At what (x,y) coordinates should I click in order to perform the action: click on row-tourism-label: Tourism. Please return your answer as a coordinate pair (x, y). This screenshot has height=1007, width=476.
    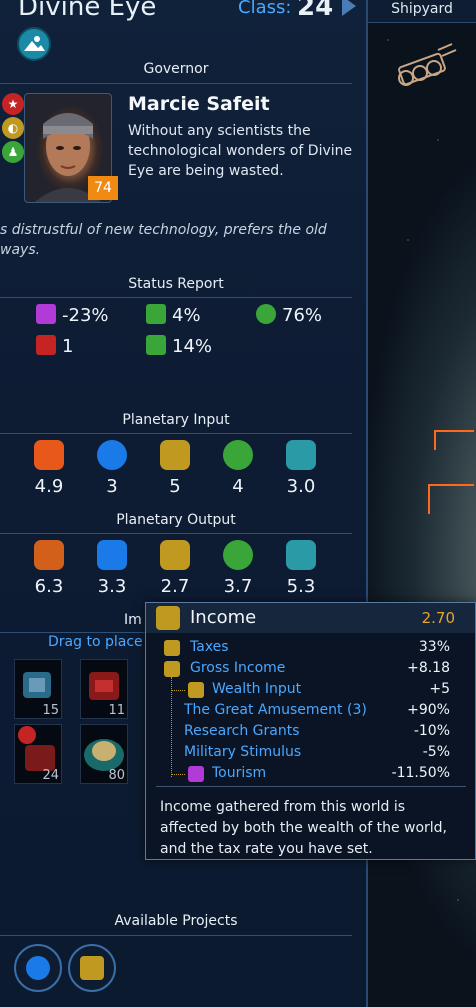
    Looking at the image, I should click on (239, 773).